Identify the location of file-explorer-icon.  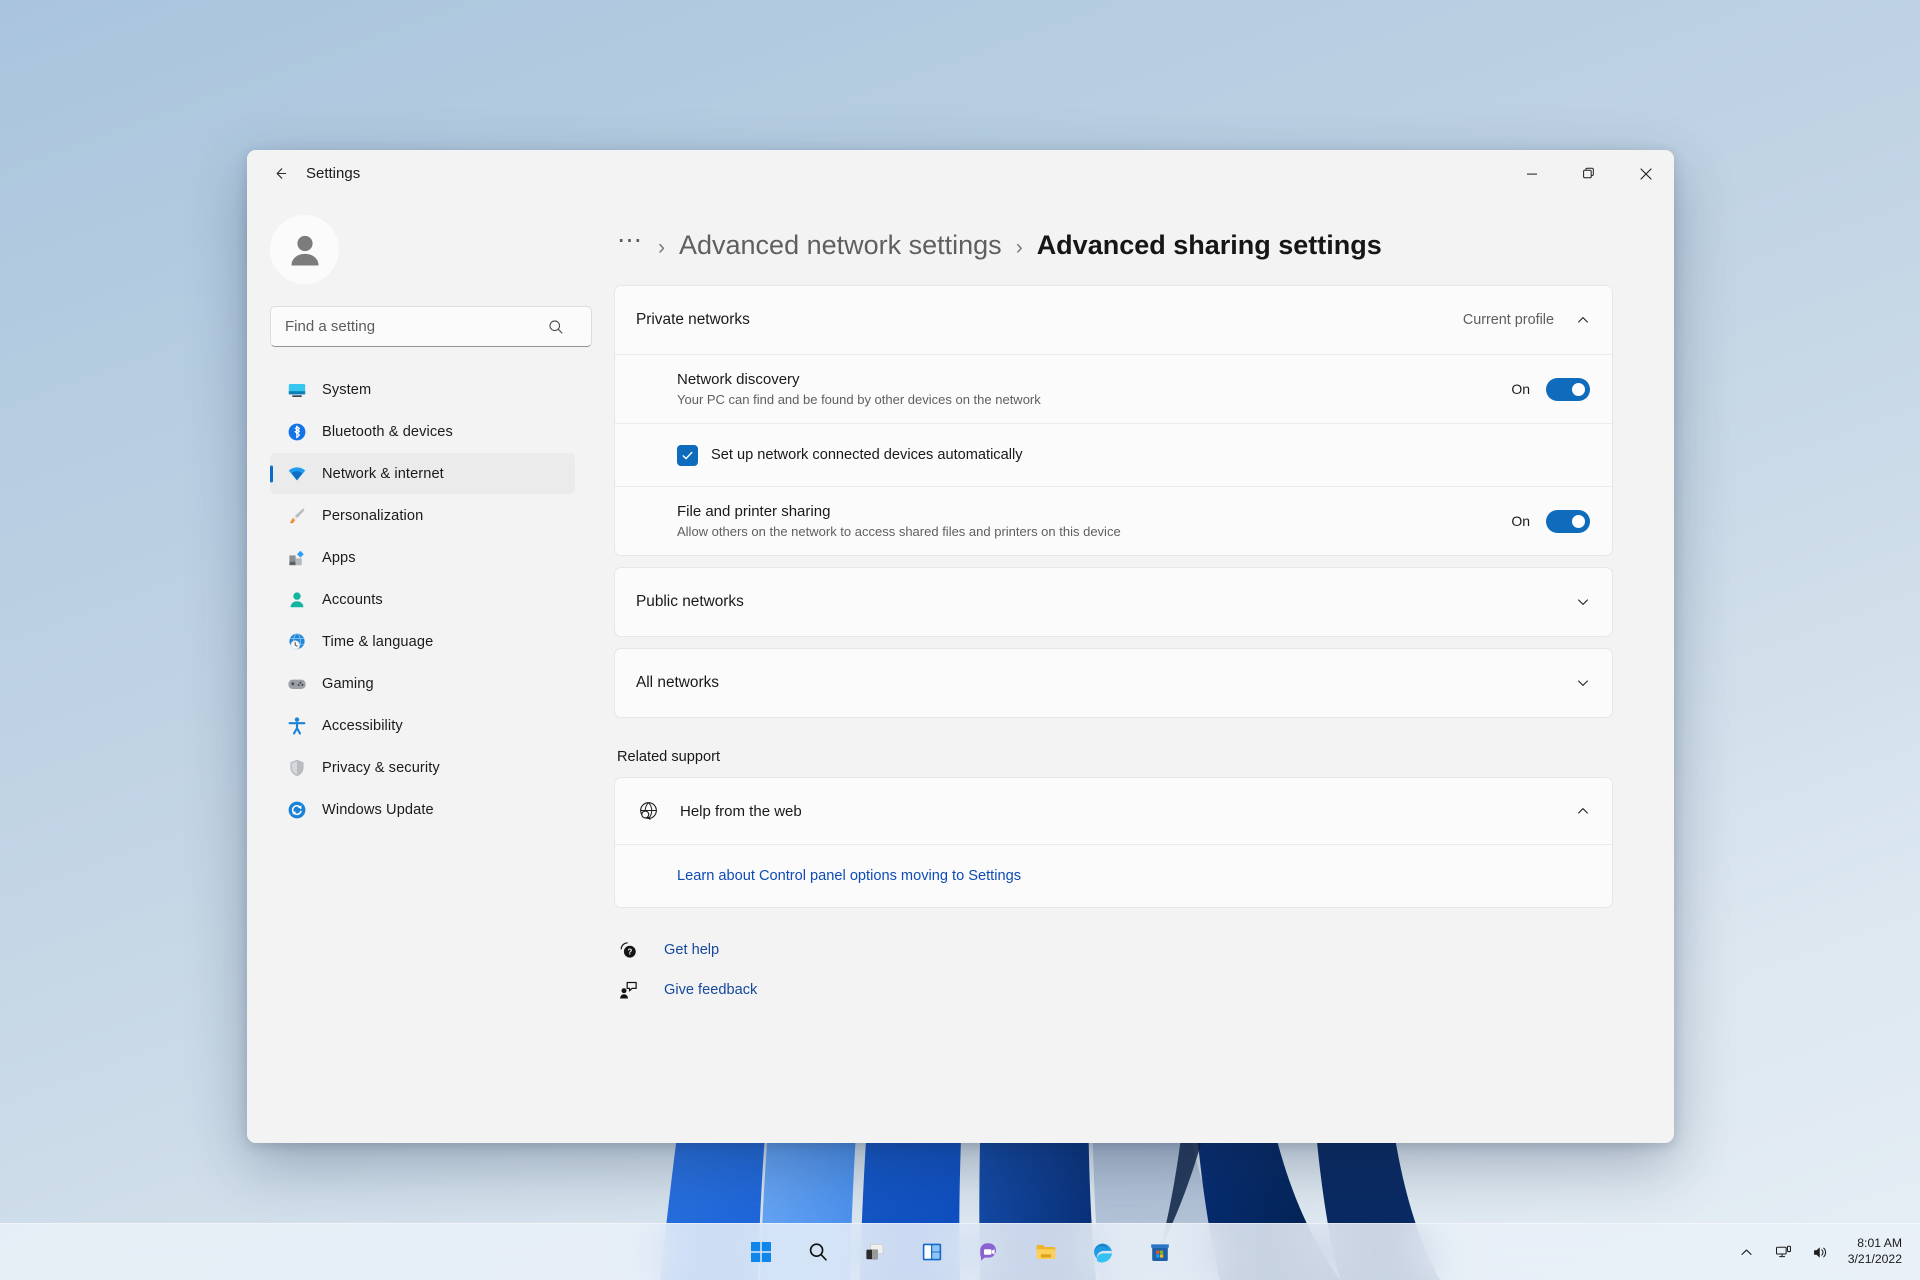
(1045, 1252).